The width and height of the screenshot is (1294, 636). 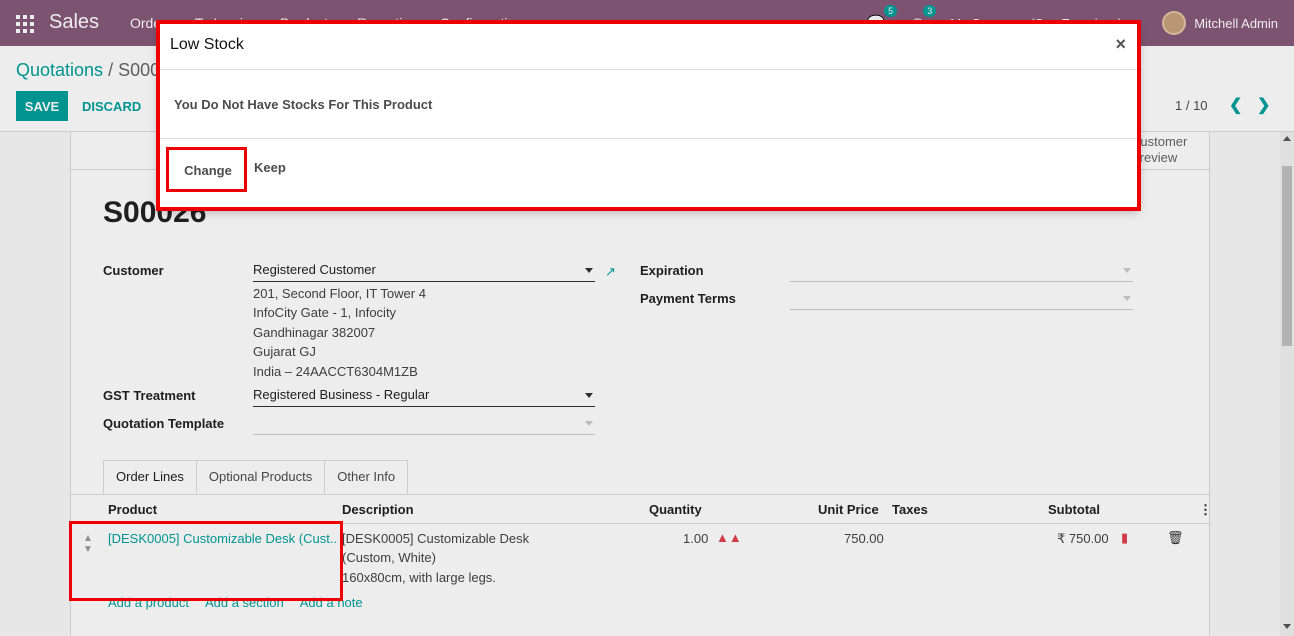 What do you see at coordinates (649, 47) in the screenshot?
I see `dialog-header: Low Stock ×` at bounding box center [649, 47].